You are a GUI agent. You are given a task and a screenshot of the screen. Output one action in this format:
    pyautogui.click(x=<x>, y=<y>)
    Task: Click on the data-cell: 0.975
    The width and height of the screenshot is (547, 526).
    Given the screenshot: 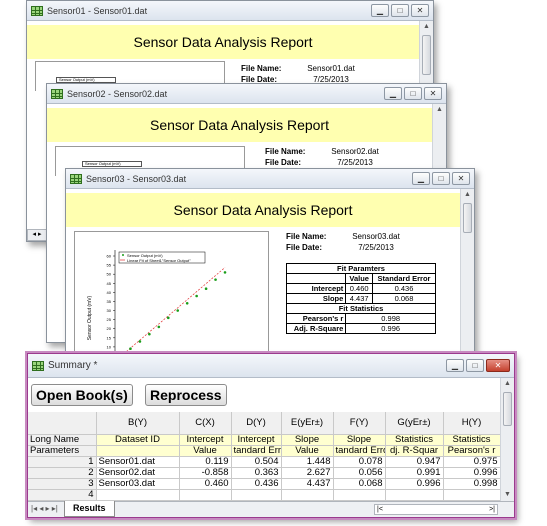 What is the action you would take?
    pyautogui.click(x=472, y=462)
    